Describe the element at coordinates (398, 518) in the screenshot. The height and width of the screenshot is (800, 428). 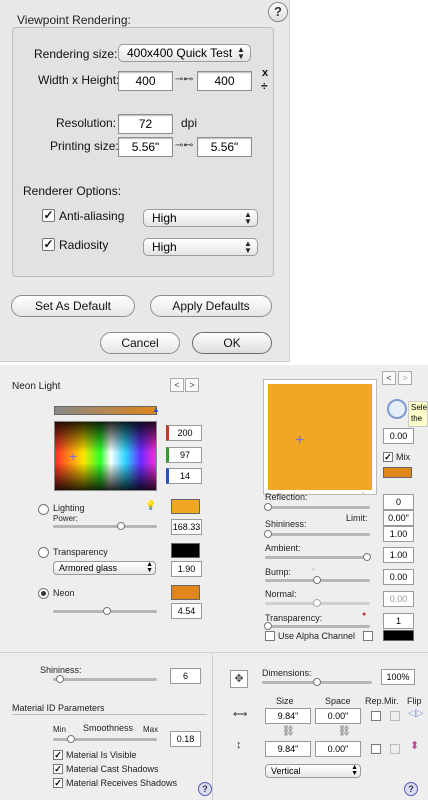
I see `limit-value-field: 0.00"` at that location.